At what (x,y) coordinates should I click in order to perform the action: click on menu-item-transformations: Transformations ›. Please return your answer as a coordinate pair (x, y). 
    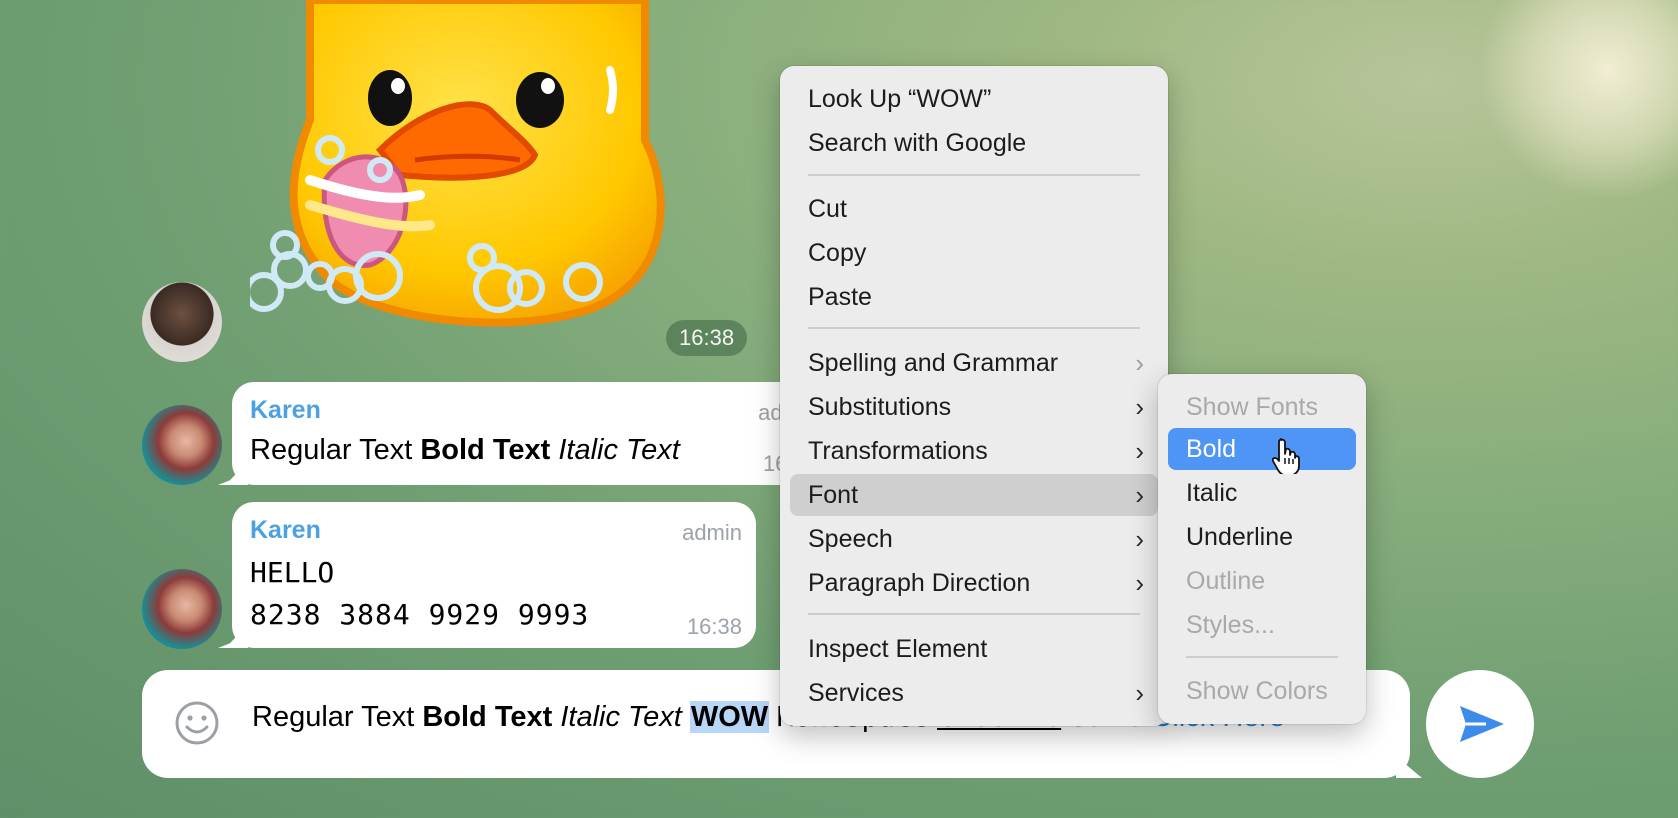
    Looking at the image, I should click on (974, 451).